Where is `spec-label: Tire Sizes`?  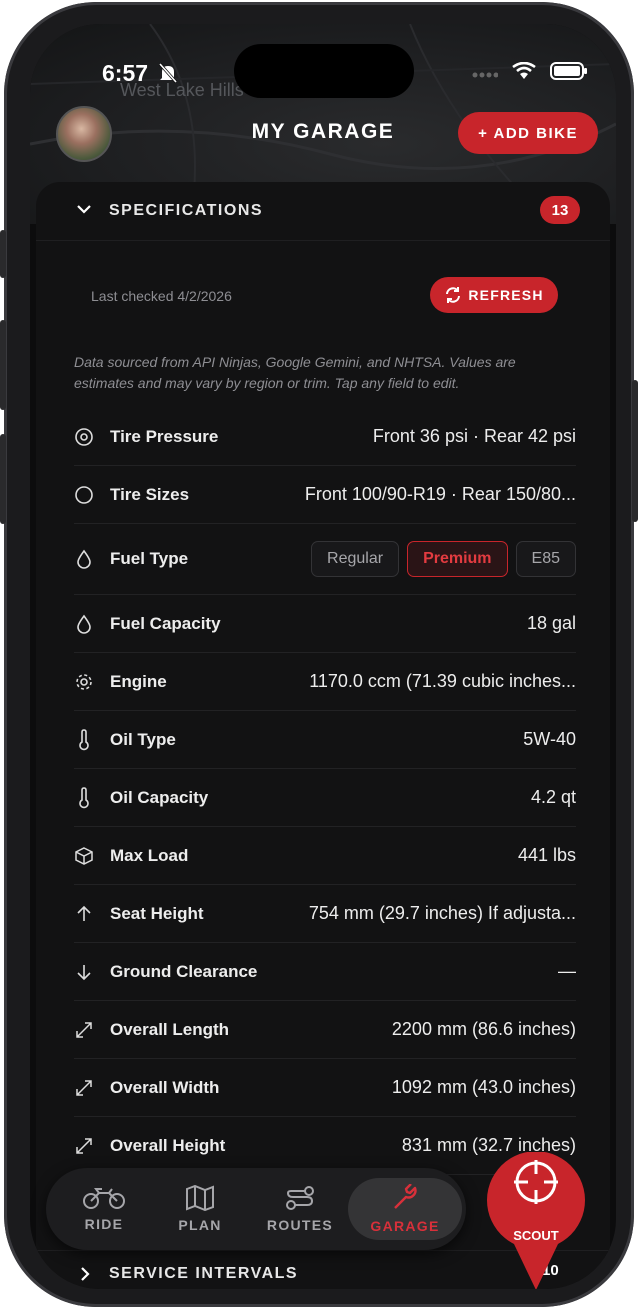 spec-label: Tire Sizes is located at coordinates (150, 494).